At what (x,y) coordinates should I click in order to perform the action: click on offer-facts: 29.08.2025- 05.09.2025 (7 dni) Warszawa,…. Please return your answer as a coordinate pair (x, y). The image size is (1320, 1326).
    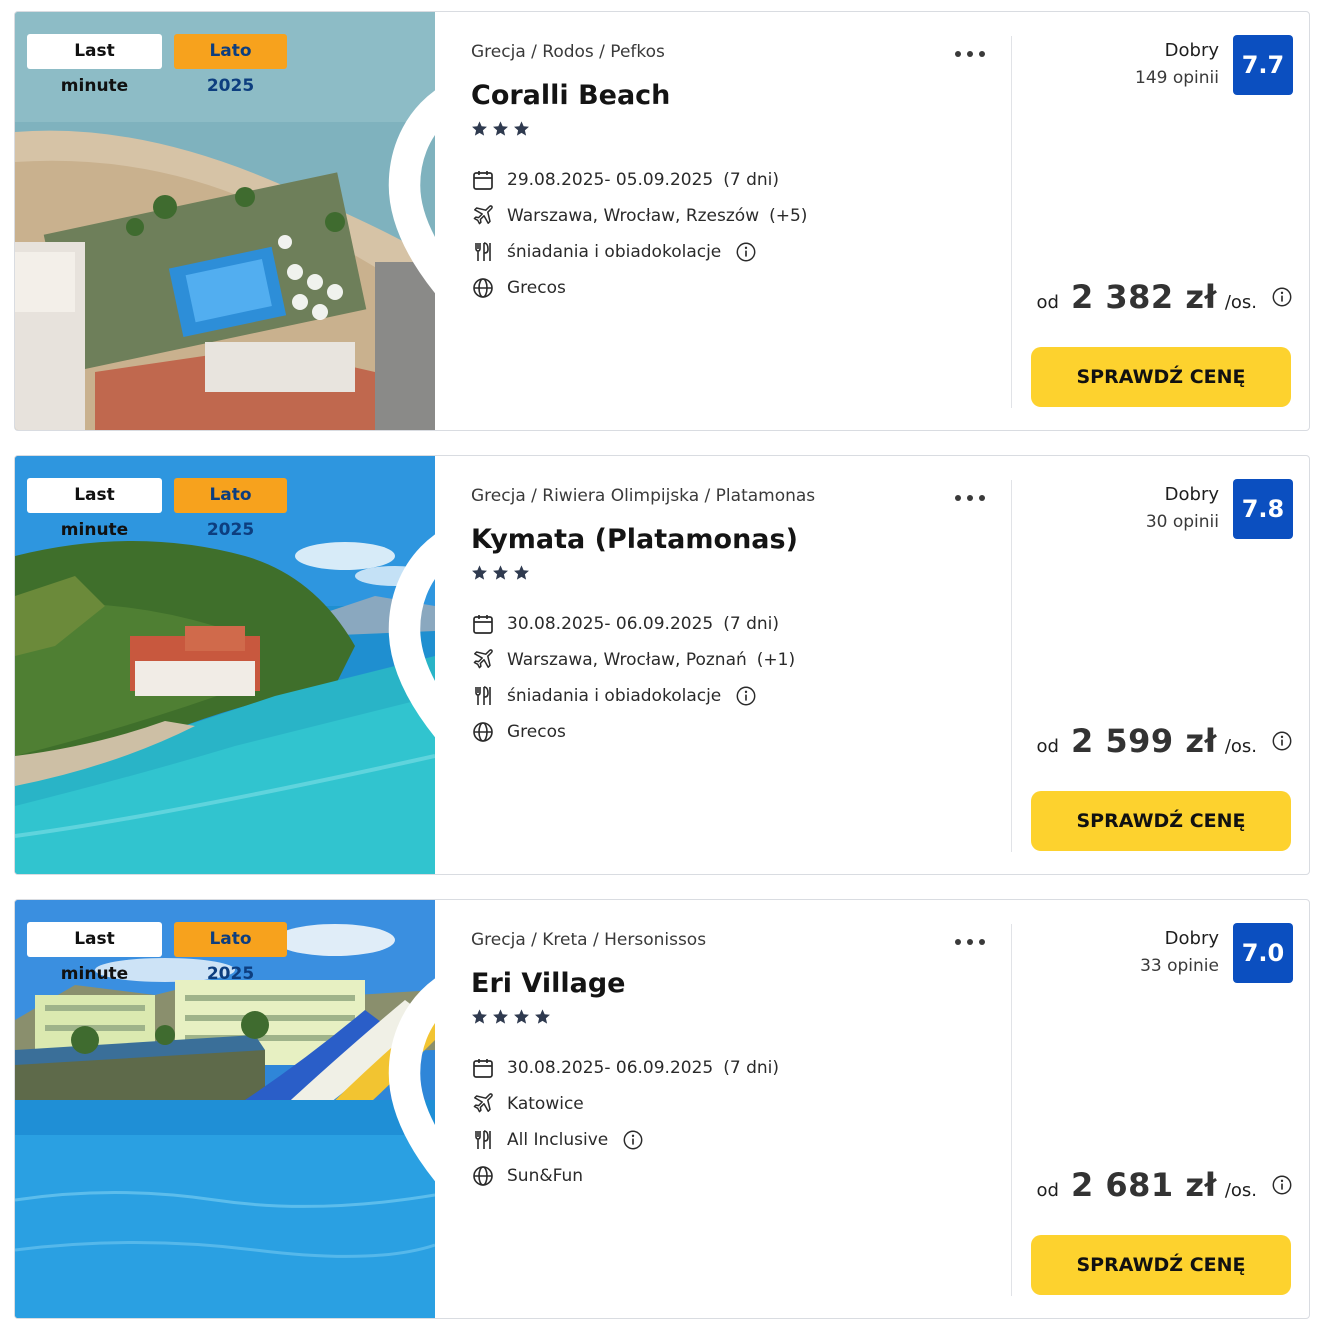
    Looking at the image, I should click on (639, 234).